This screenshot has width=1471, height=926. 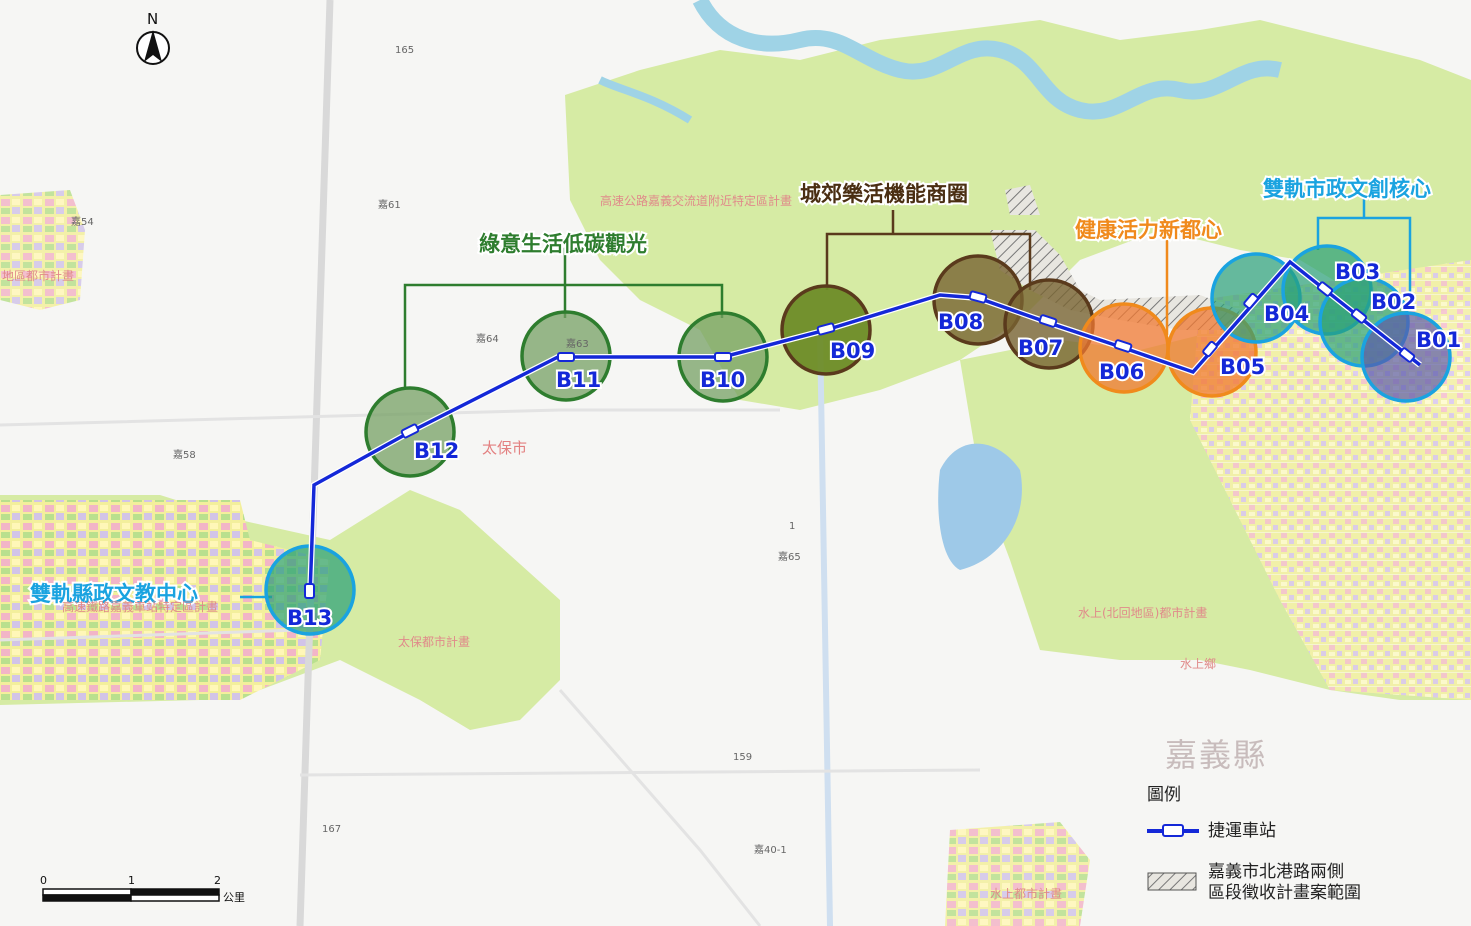 What do you see at coordinates (1284, 882) in the screenshot?
I see `legend-item-expropriation: 嘉義市北港路兩側 區段徵收計畫案範圍` at bounding box center [1284, 882].